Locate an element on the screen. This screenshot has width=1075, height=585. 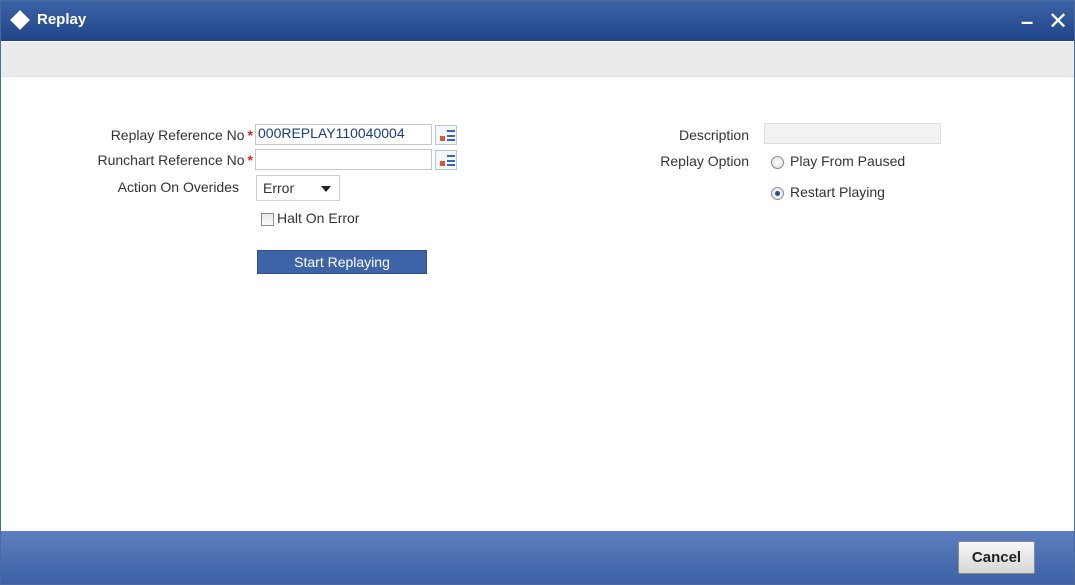
diamond-icon is located at coordinates (20, 20).